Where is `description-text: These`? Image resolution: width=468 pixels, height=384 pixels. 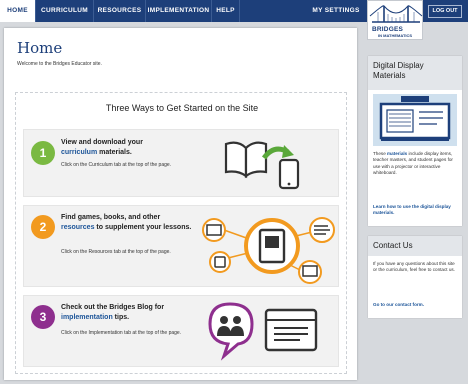
description-text: These is located at coordinates (380, 153).